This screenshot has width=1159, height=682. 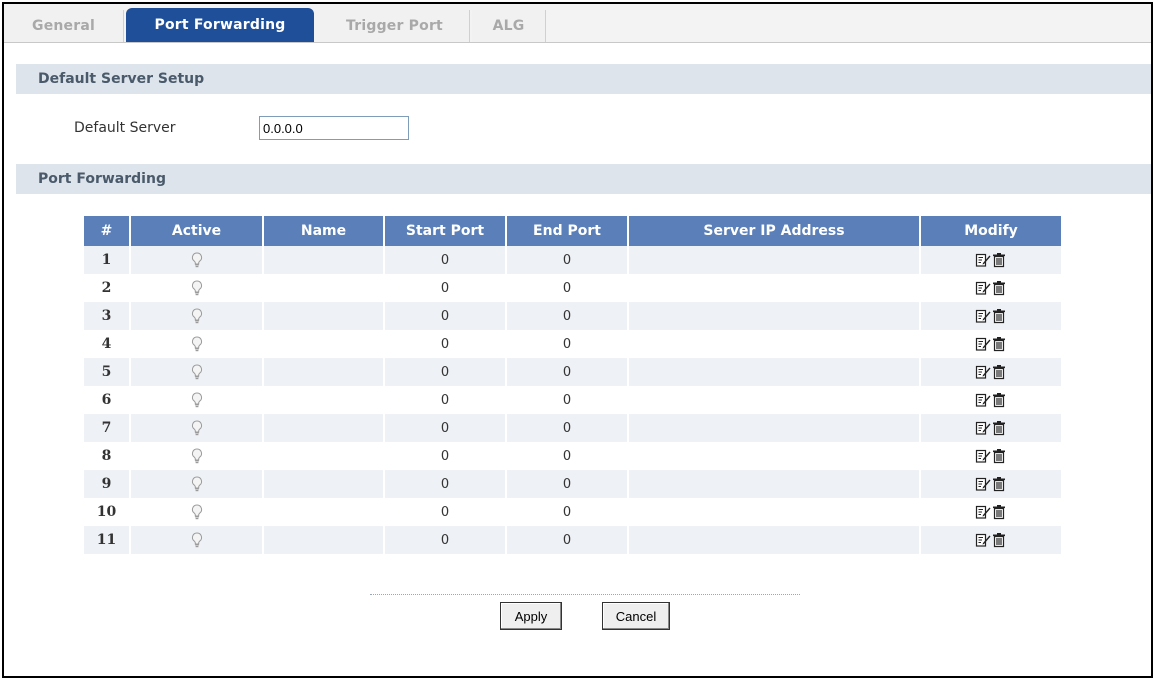 What do you see at coordinates (531, 616) in the screenshot?
I see `apply-button: Apply` at bounding box center [531, 616].